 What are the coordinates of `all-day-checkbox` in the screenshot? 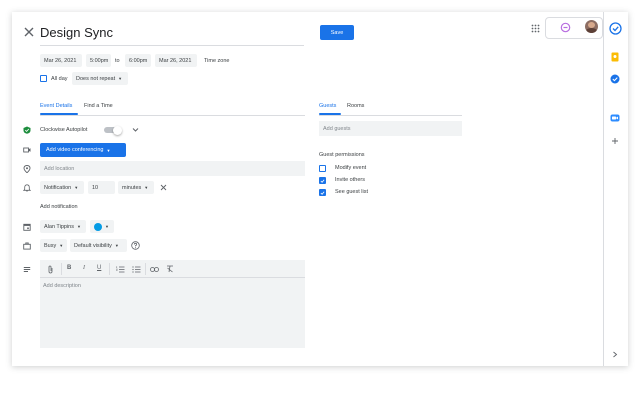 It's located at (43, 78).